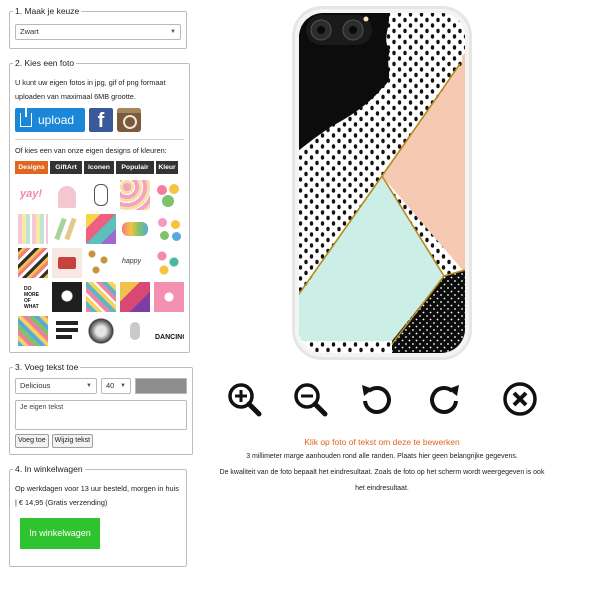 The width and height of the screenshot is (600, 600). Describe the element at coordinates (244, 399) in the screenshot. I see `zoom-in-icon` at that location.